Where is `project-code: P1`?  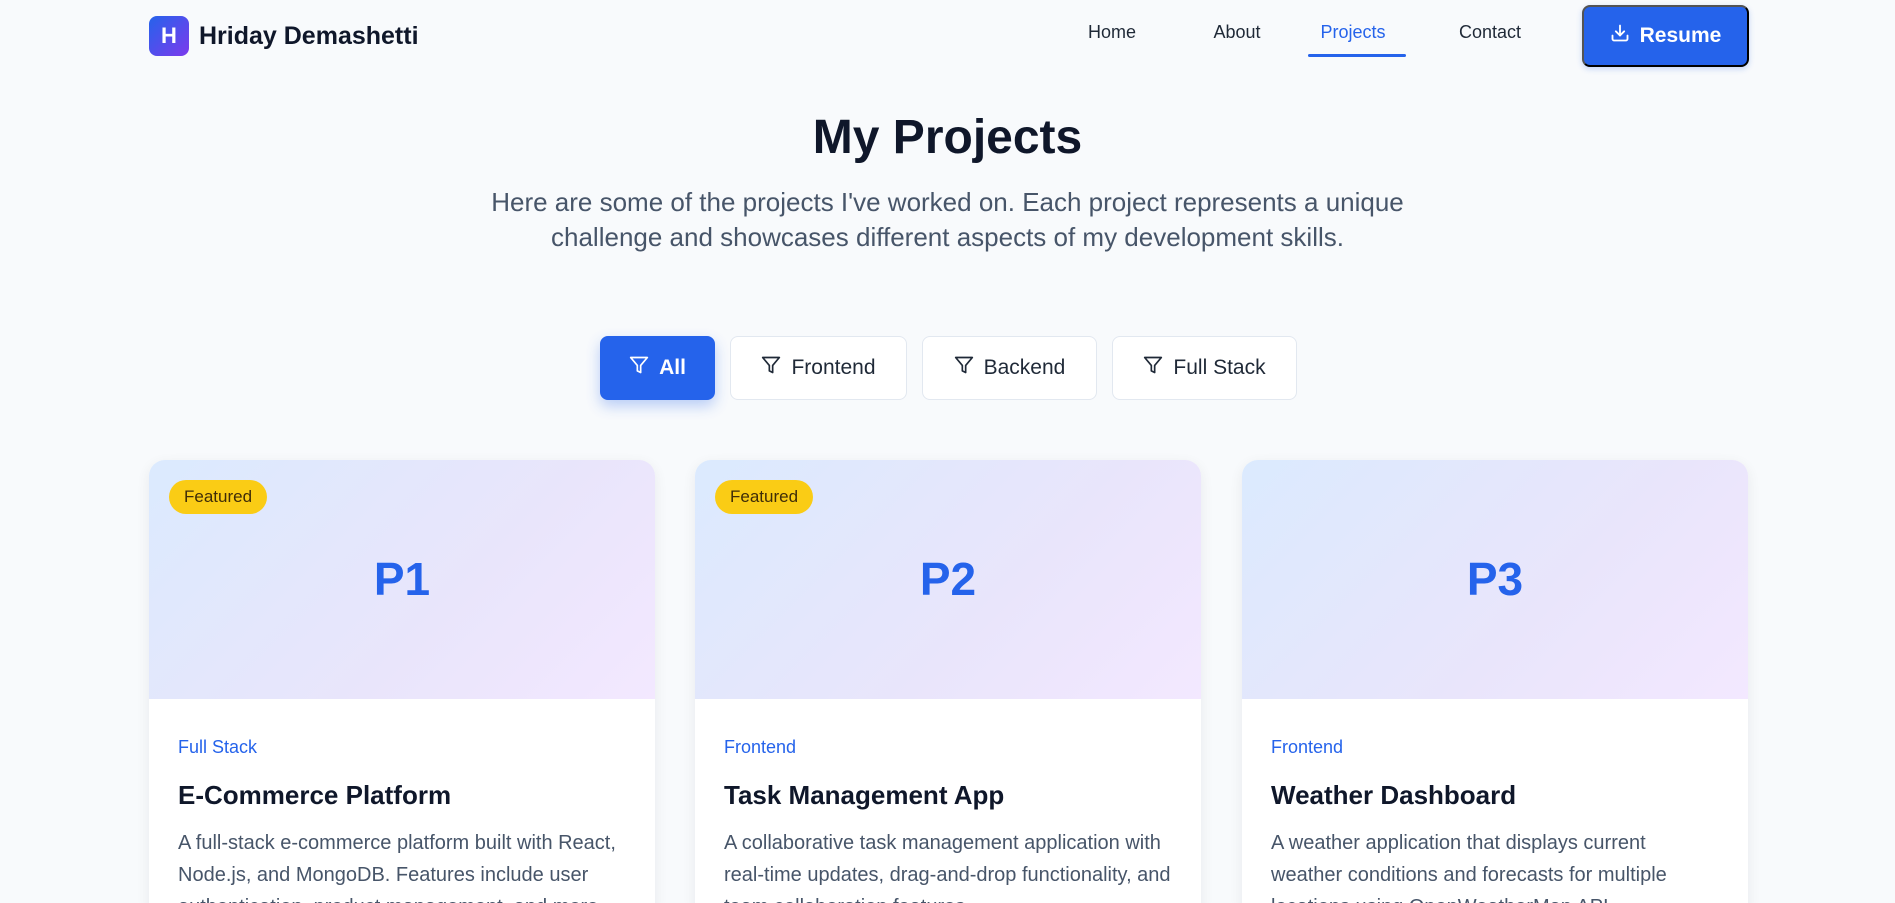
project-code: P1 is located at coordinates (402, 579).